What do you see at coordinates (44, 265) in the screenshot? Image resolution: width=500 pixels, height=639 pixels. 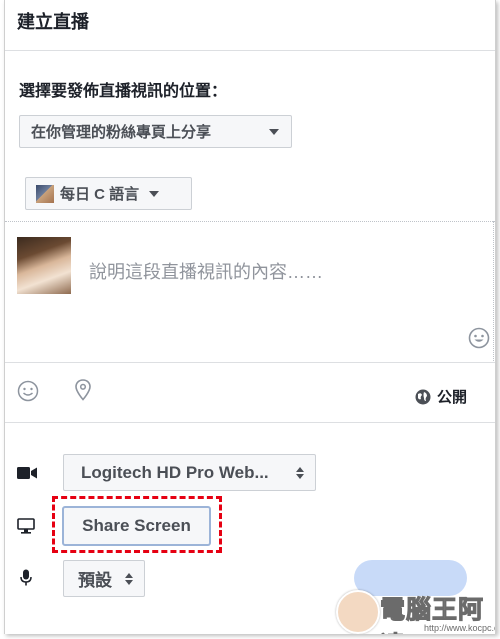 I see `user-avatar` at bounding box center [44, 265].